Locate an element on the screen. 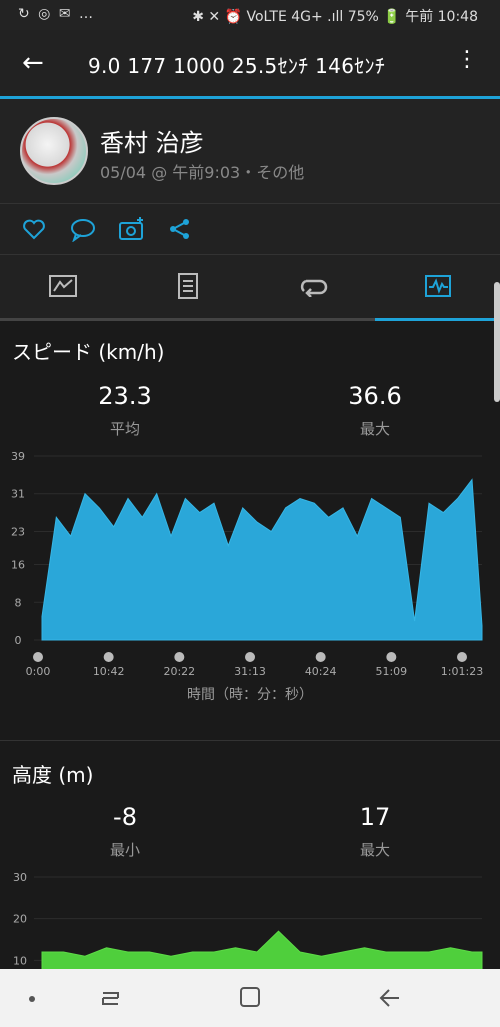  speed-y-tick-label: 39 is located at coordinates (18, 456).